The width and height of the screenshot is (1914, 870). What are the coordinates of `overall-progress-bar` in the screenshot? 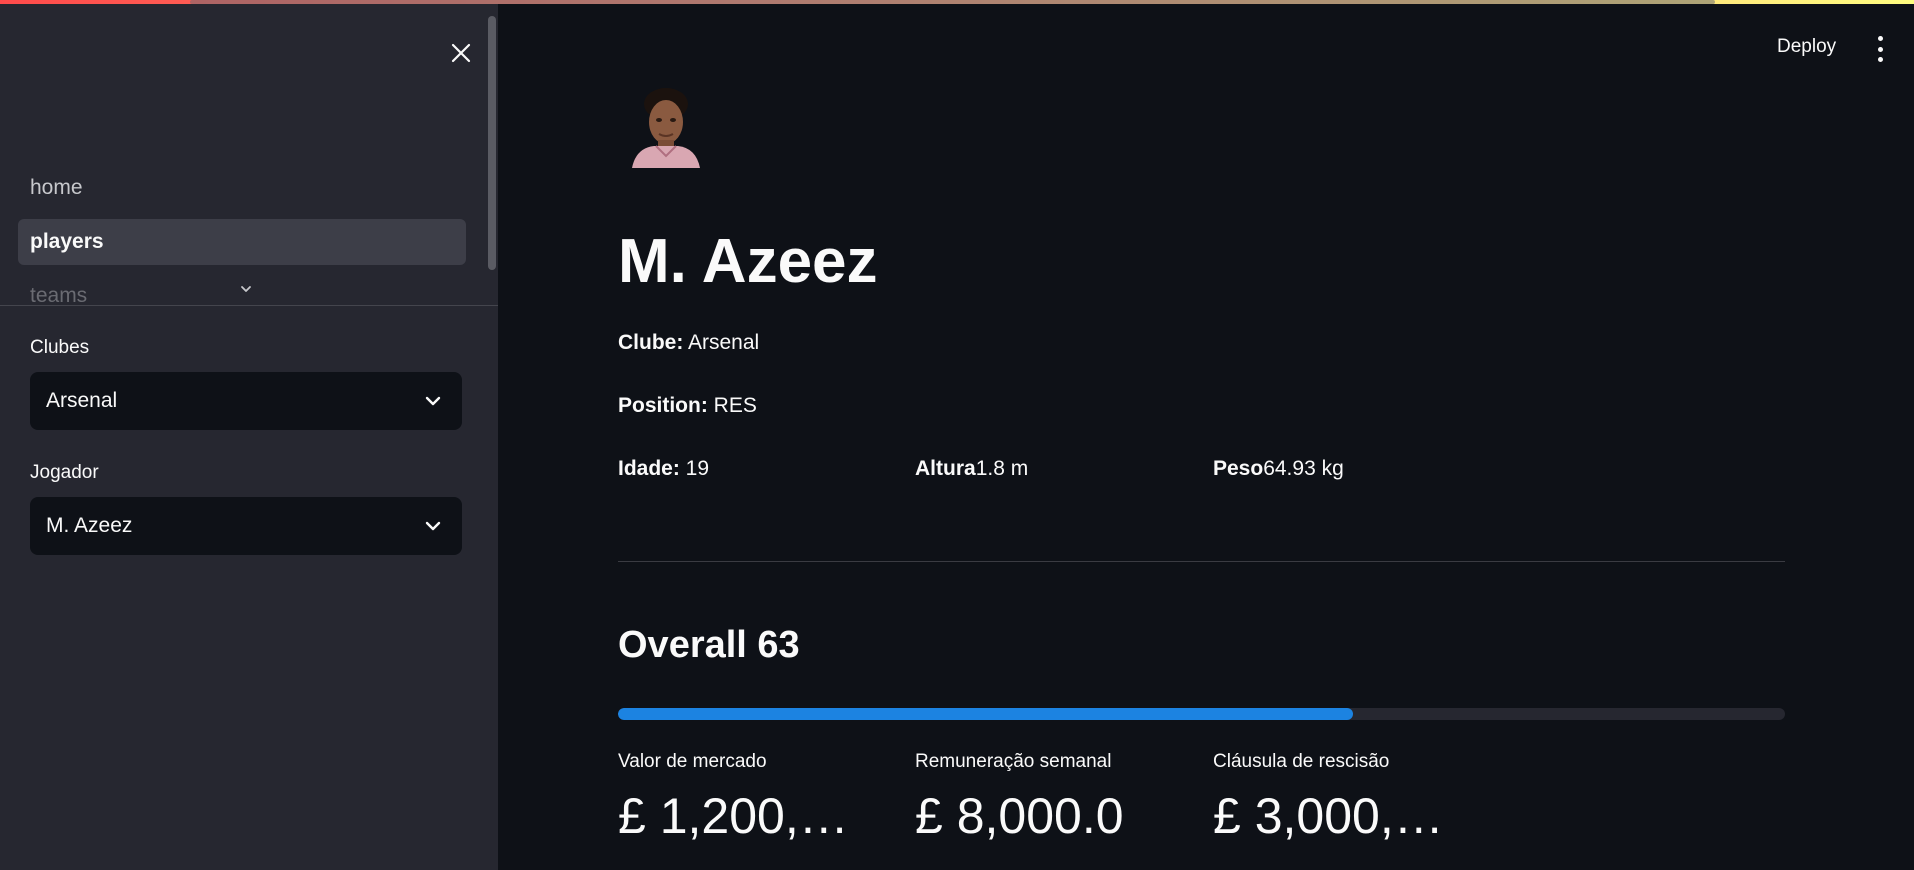 It's located at (1201, 714).